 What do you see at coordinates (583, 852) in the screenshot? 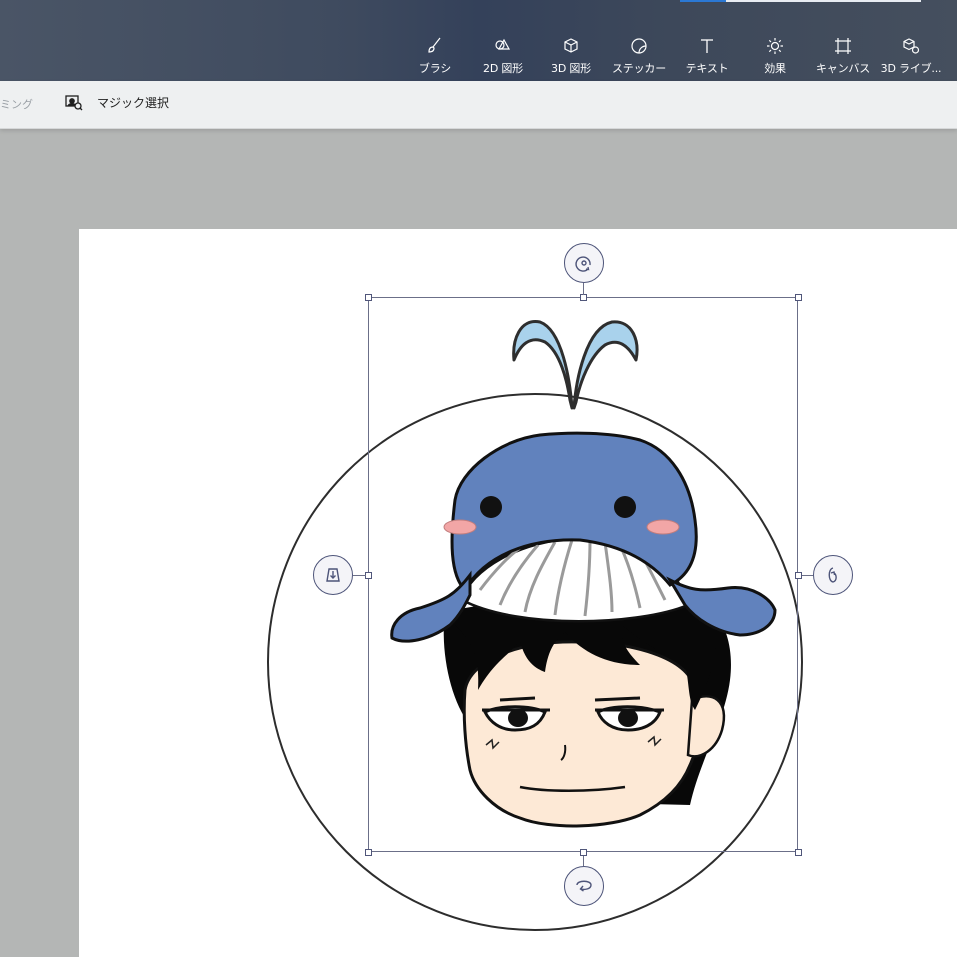
I see `resize-handle-bottom` at bounding box center [583, 852].